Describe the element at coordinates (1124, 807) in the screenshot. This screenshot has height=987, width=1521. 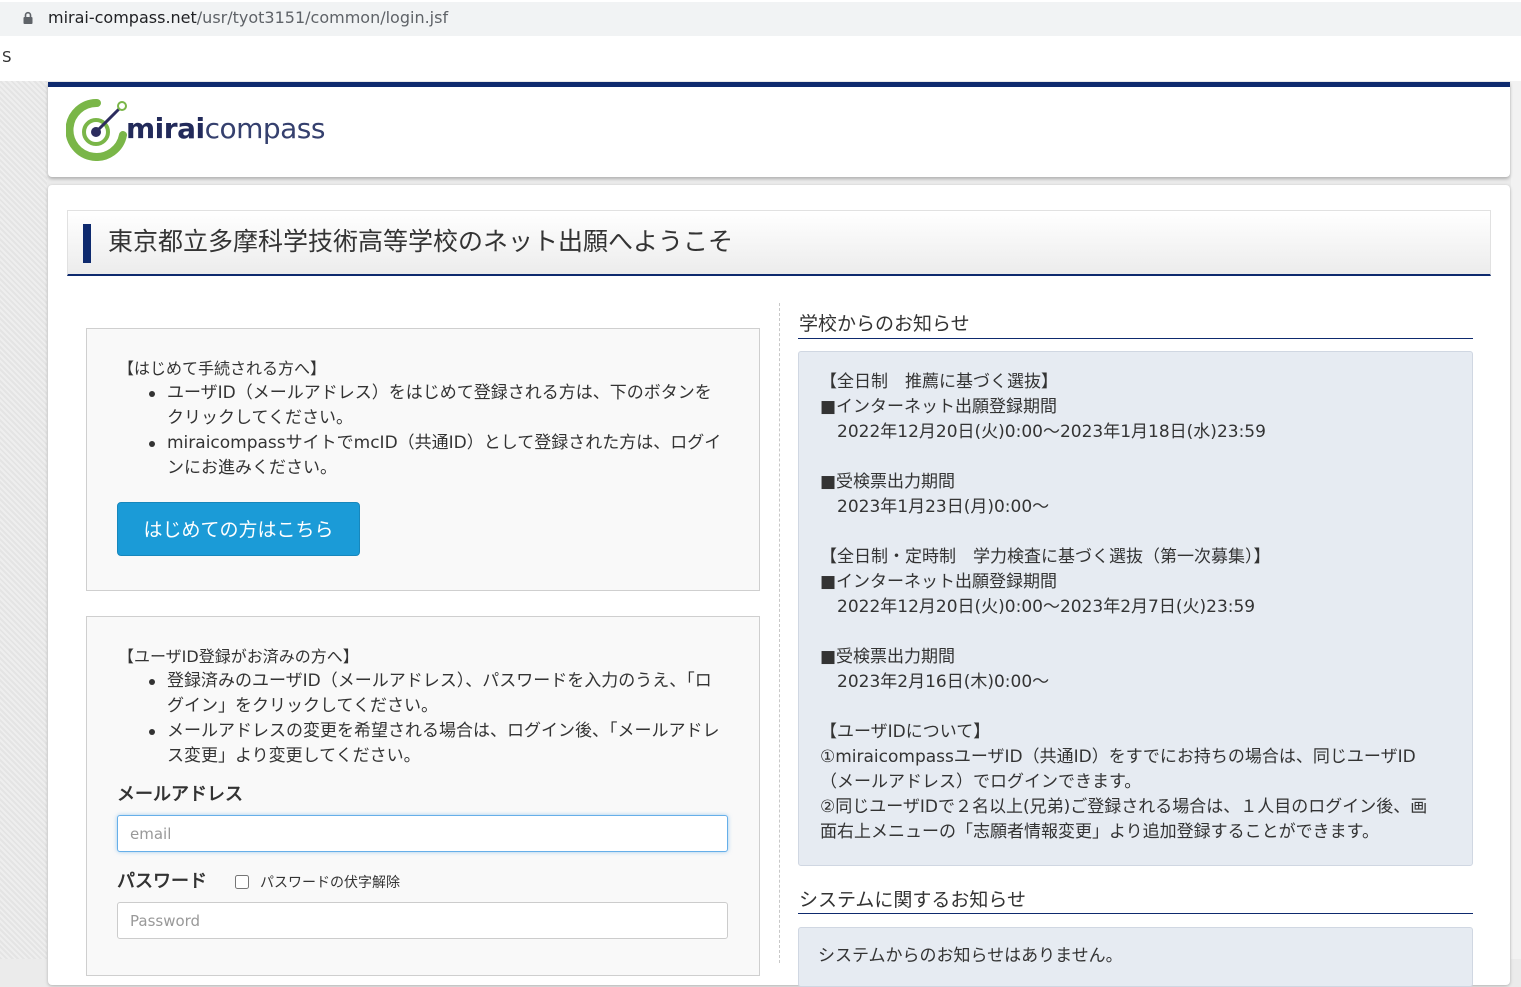
I see `notice-line: ②同じユーザIDで２名以上(兄弟)ご登録される場合は、１人目のログイン後、画` at that location.